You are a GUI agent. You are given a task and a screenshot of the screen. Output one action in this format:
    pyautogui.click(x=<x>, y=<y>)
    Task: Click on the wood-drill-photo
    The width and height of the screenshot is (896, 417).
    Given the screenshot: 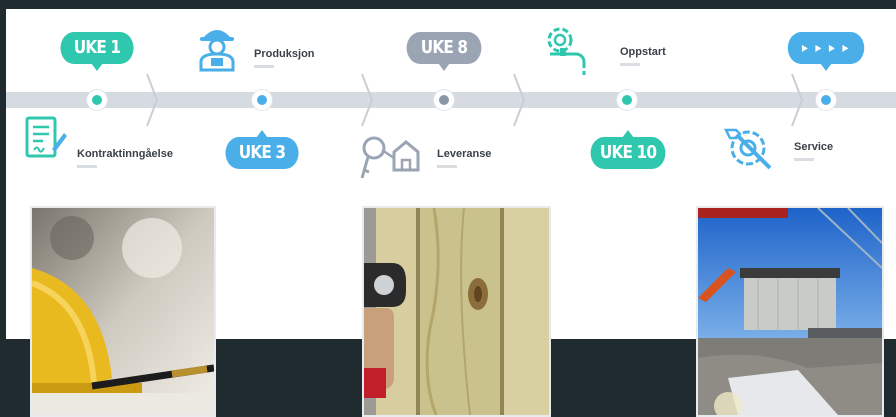 What is the action you would take?
    pyautogui.click(x=456, y=311)
    